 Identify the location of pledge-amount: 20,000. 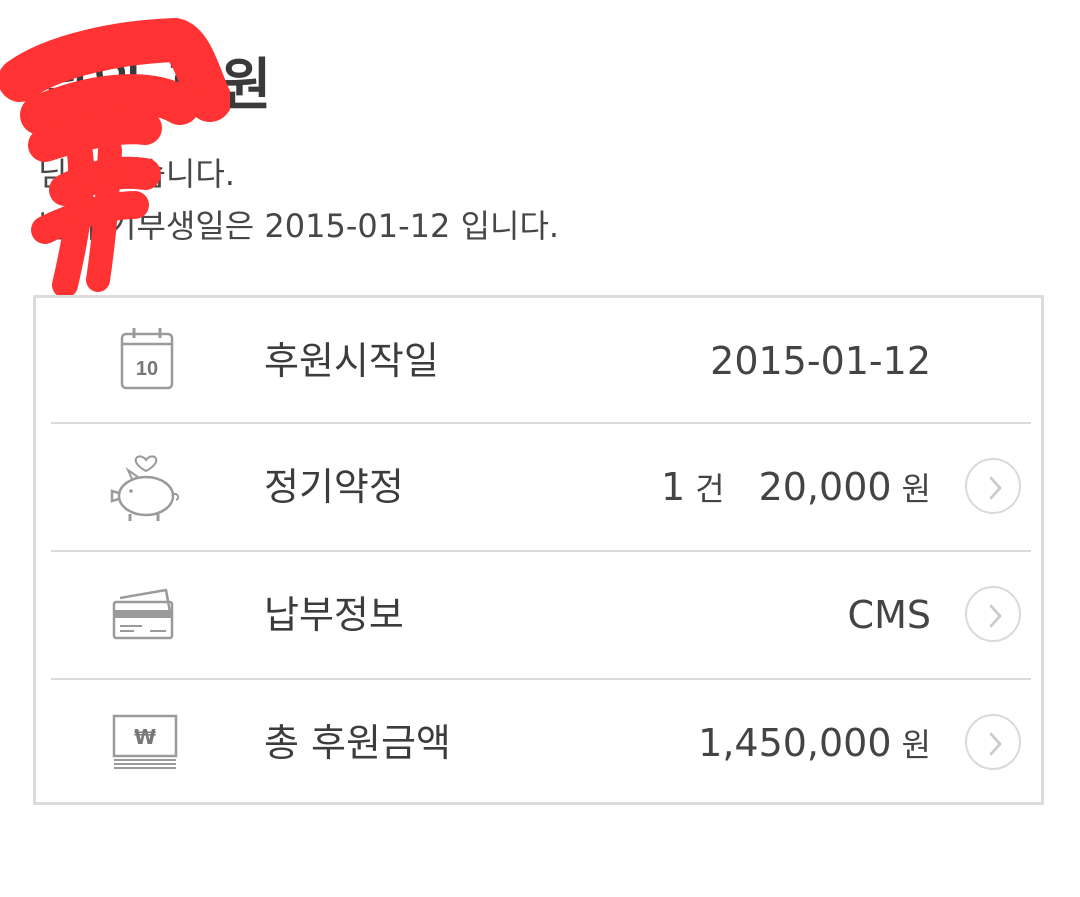
(825, 487).